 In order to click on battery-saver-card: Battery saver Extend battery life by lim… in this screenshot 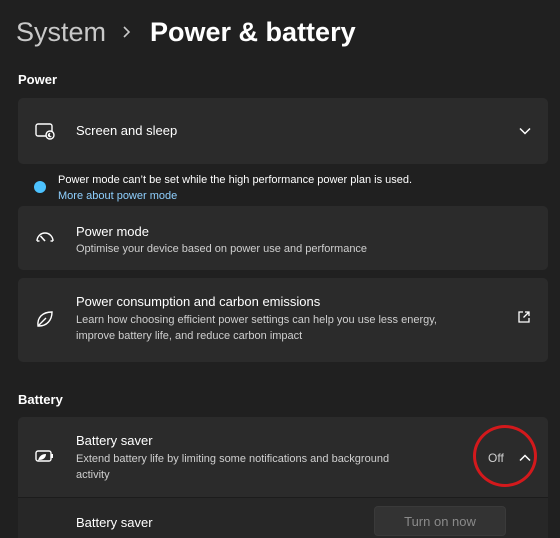, I will do `click(283, 457)`.